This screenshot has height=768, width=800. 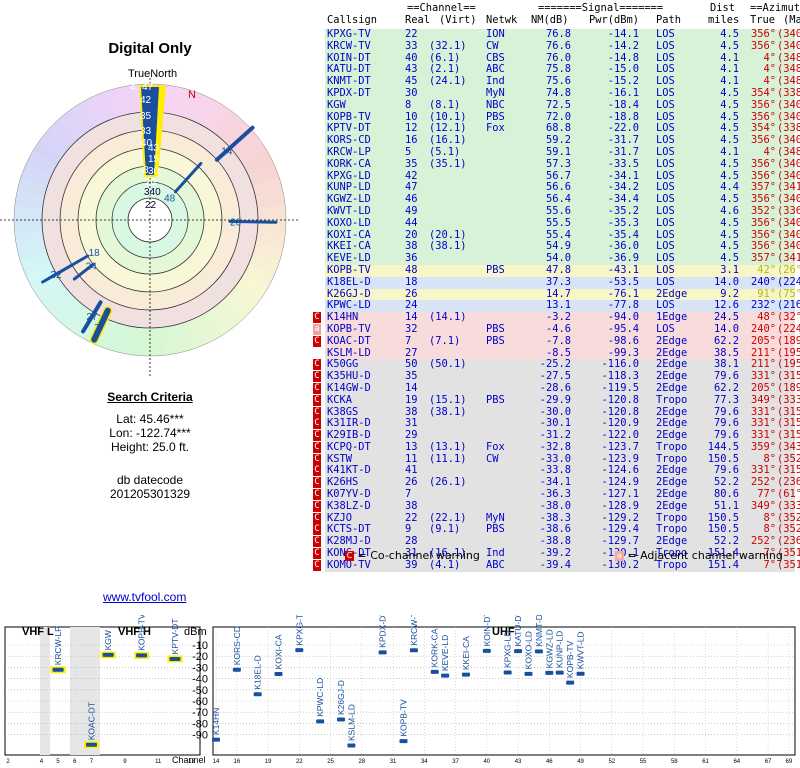 I want to click on power-cell: -123.7, so click(x=620, y=446).